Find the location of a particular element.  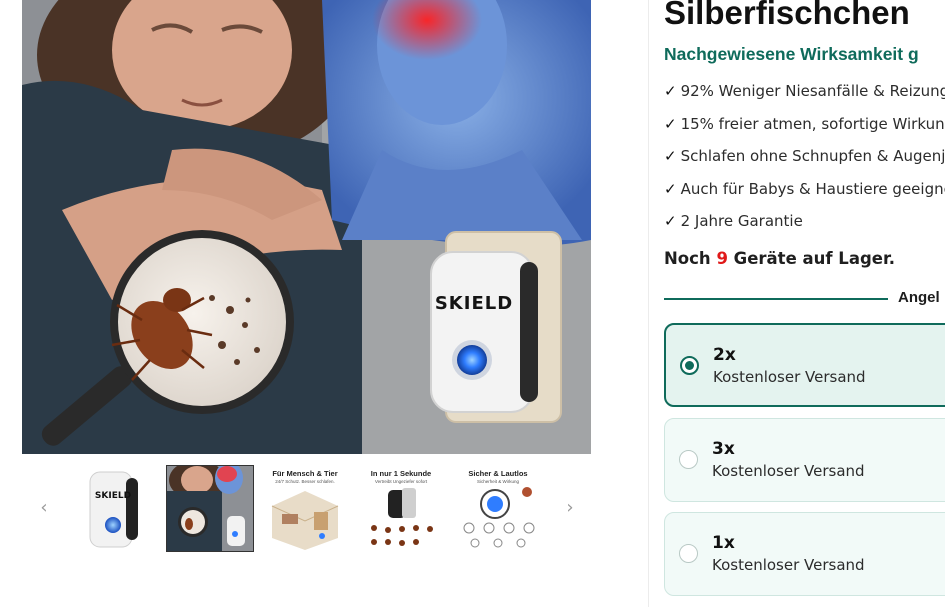

device-brand-label: SKIELD is located at coordinates (474, 303).